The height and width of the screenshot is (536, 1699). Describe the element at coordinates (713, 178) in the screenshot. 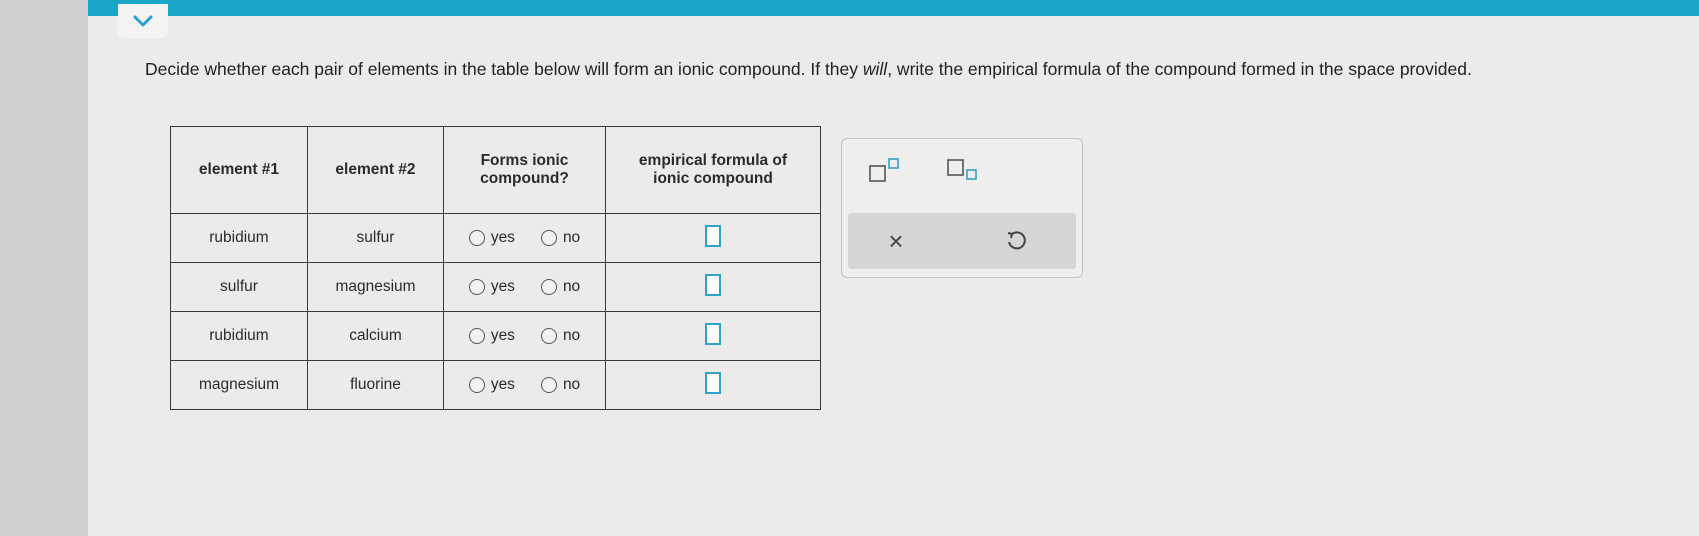

I see `header-formula-line2: ionic compound` at that location.